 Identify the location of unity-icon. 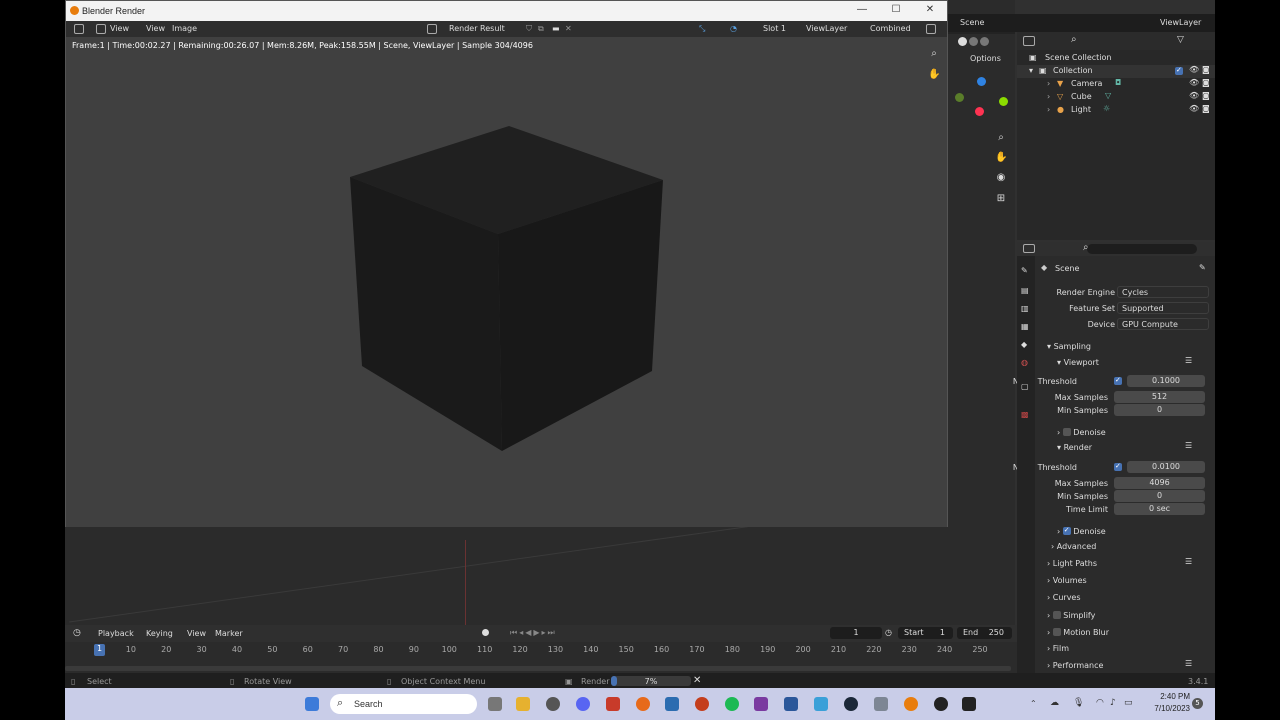
(553, 704).